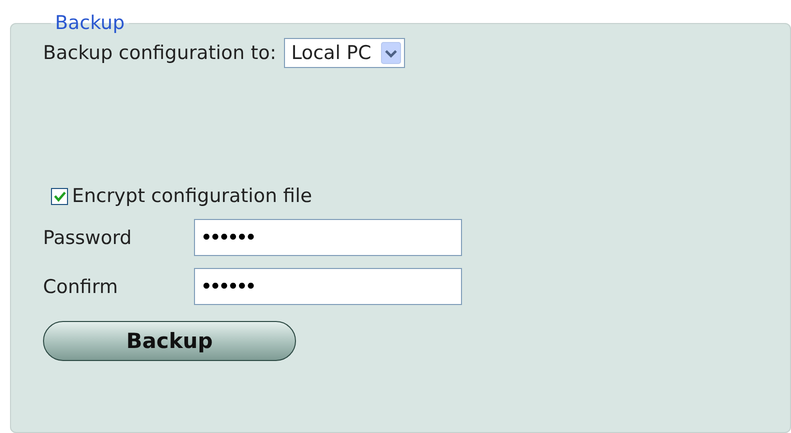 The width and height of the screenshot is (791, 433). What do you see at coordinates (59, 196) in the screenshot?
I see `encrypt-checkbox` at bounding box center [59, 196].